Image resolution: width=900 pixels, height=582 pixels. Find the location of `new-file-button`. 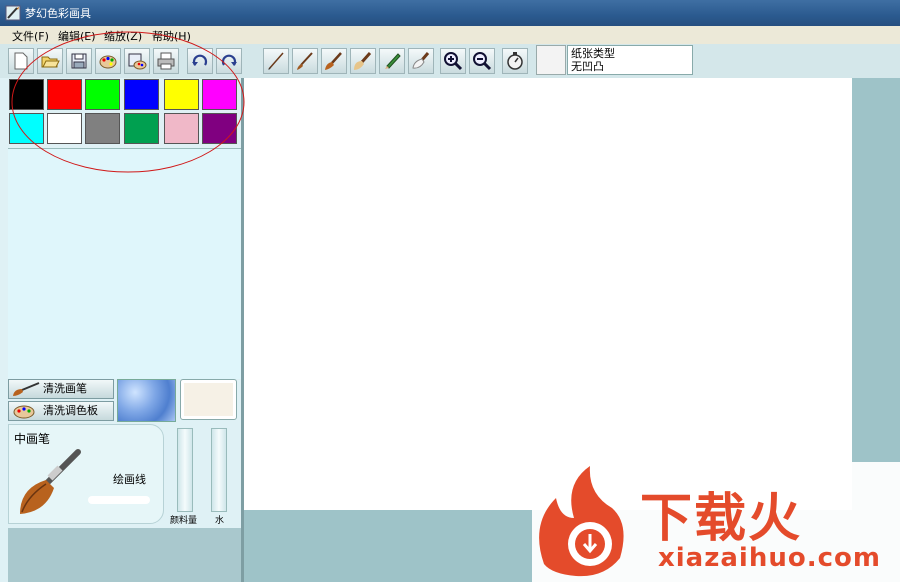

new-file-button is located at coordinates (21, 61).